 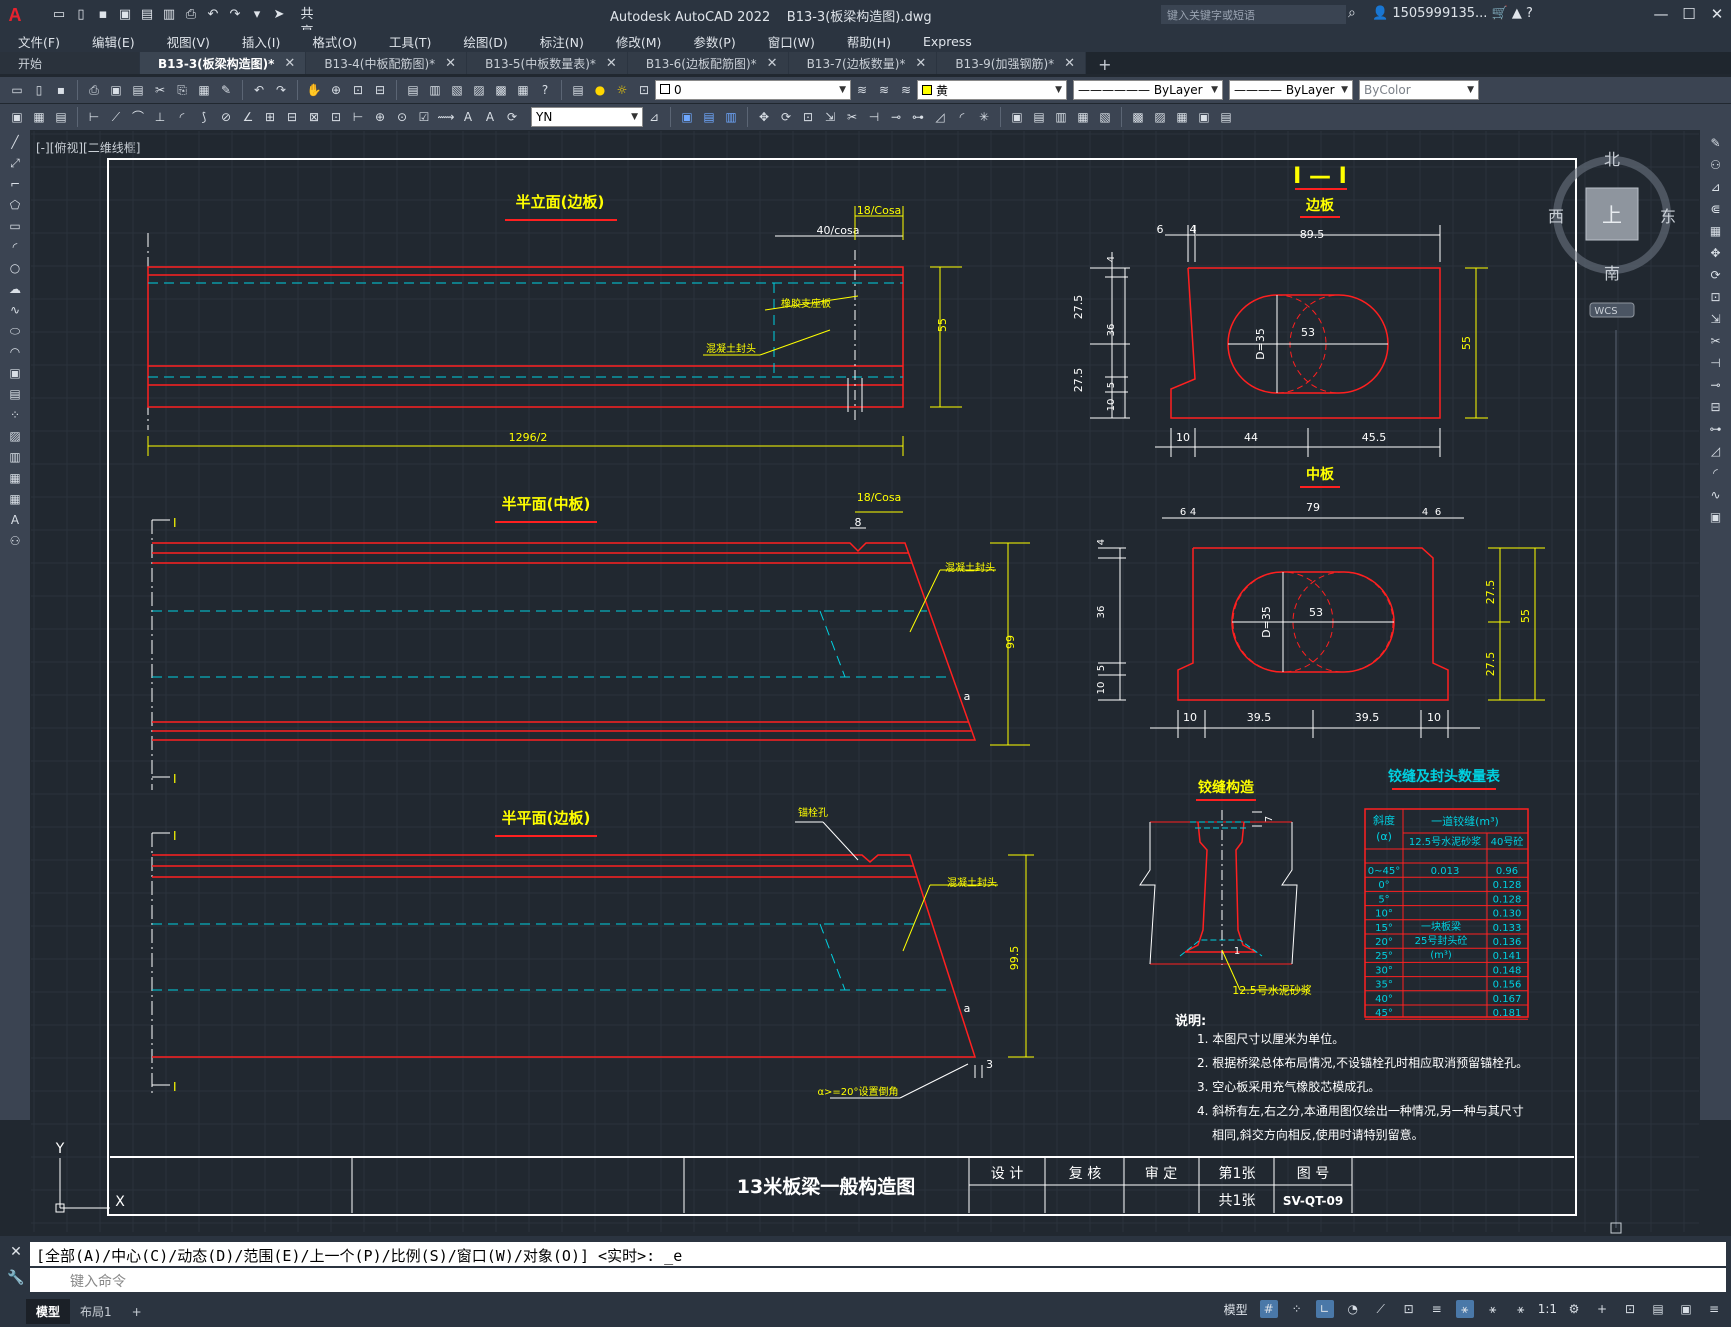 I want to click on table-side-note-3: (m³), so click(x=1441, y=955).